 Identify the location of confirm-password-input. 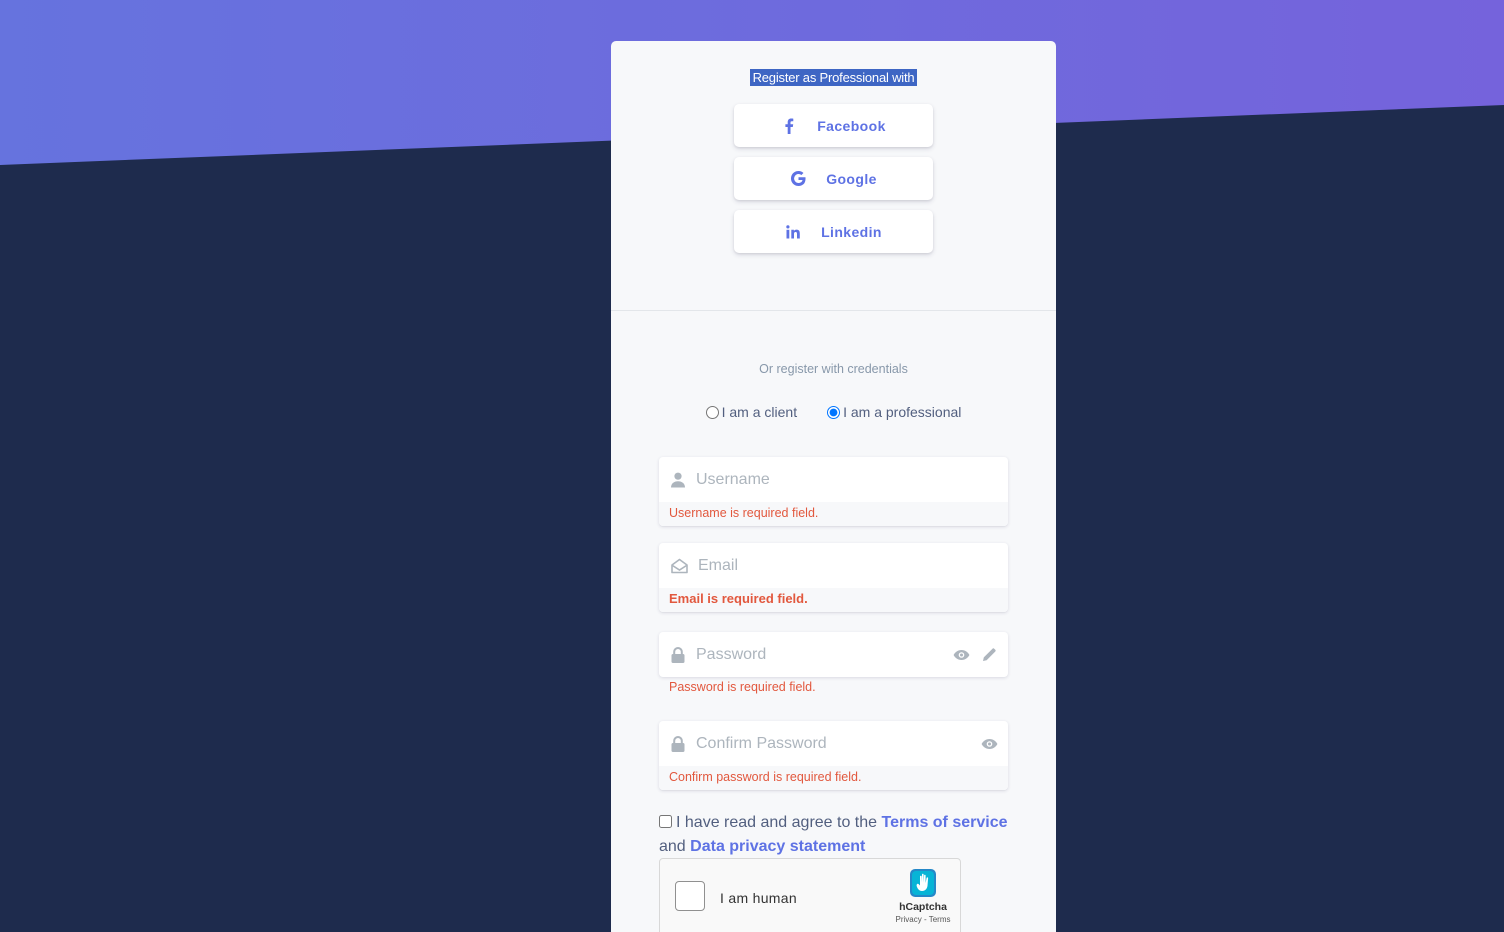
(837, 743).